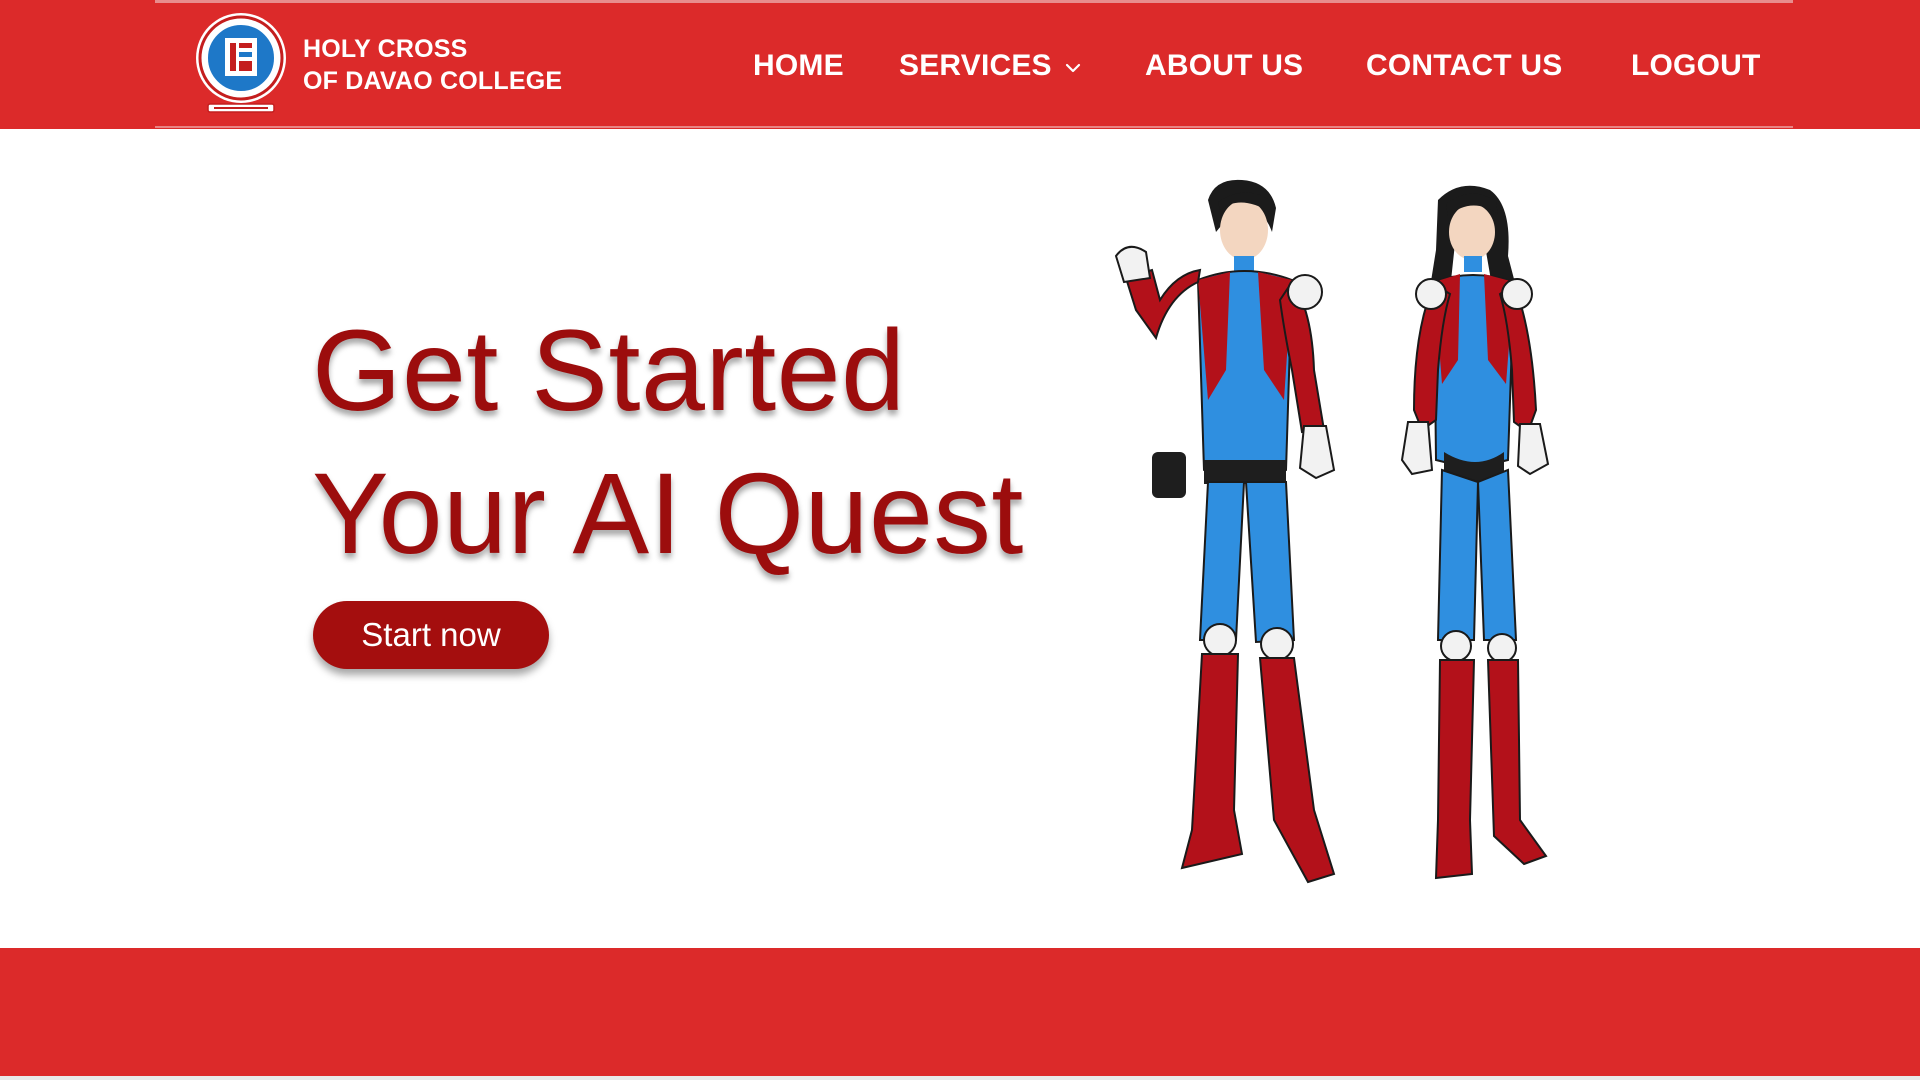 The height and width of the screenshot is (1080, 1920). What do you see at coordinates (431, 635) in the screenshot?
I see `start-now-button: Start now` at bounding box center [431, 635].